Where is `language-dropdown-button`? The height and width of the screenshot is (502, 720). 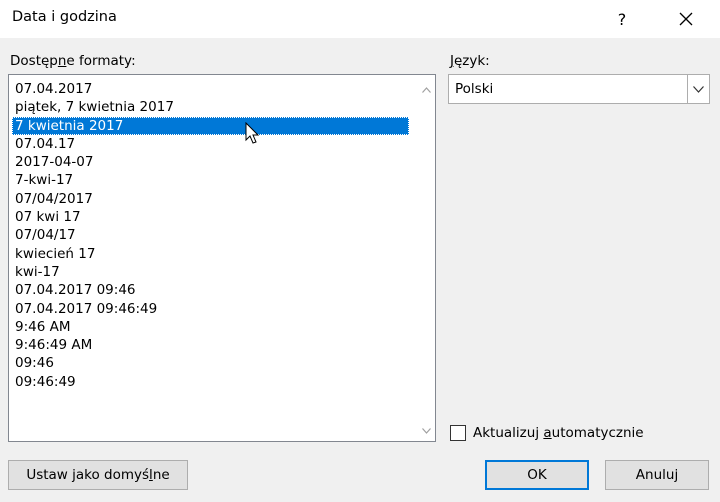
language-dropdown-button is located at coordinates (698, 89).